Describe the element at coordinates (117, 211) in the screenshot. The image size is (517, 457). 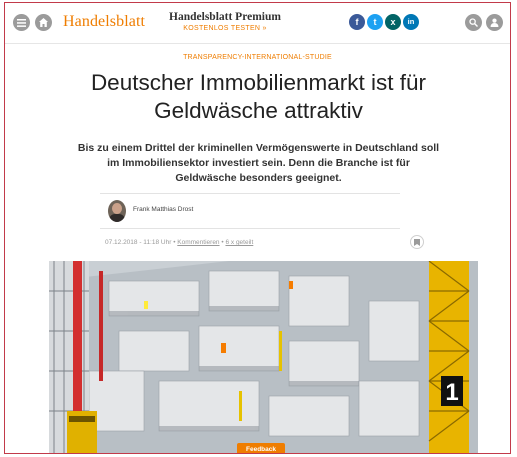
I see `author-avatar` at that location.